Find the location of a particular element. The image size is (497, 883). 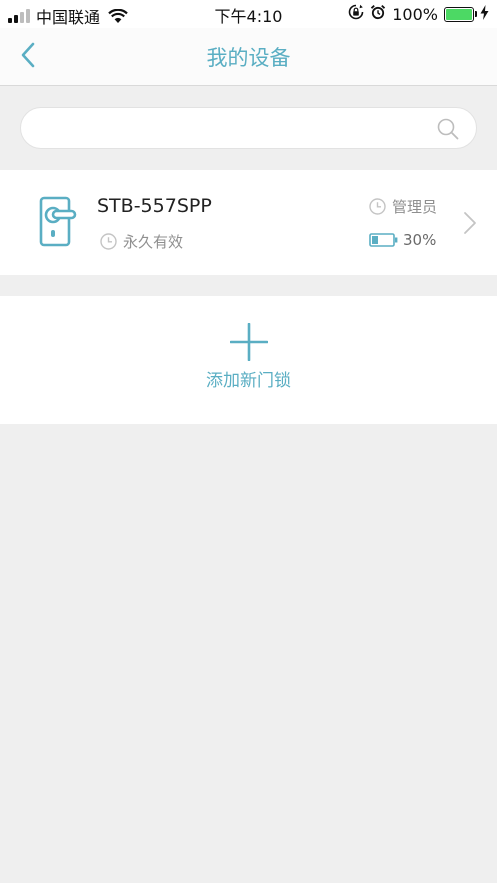

search-area is located at coordinates (248, 128).